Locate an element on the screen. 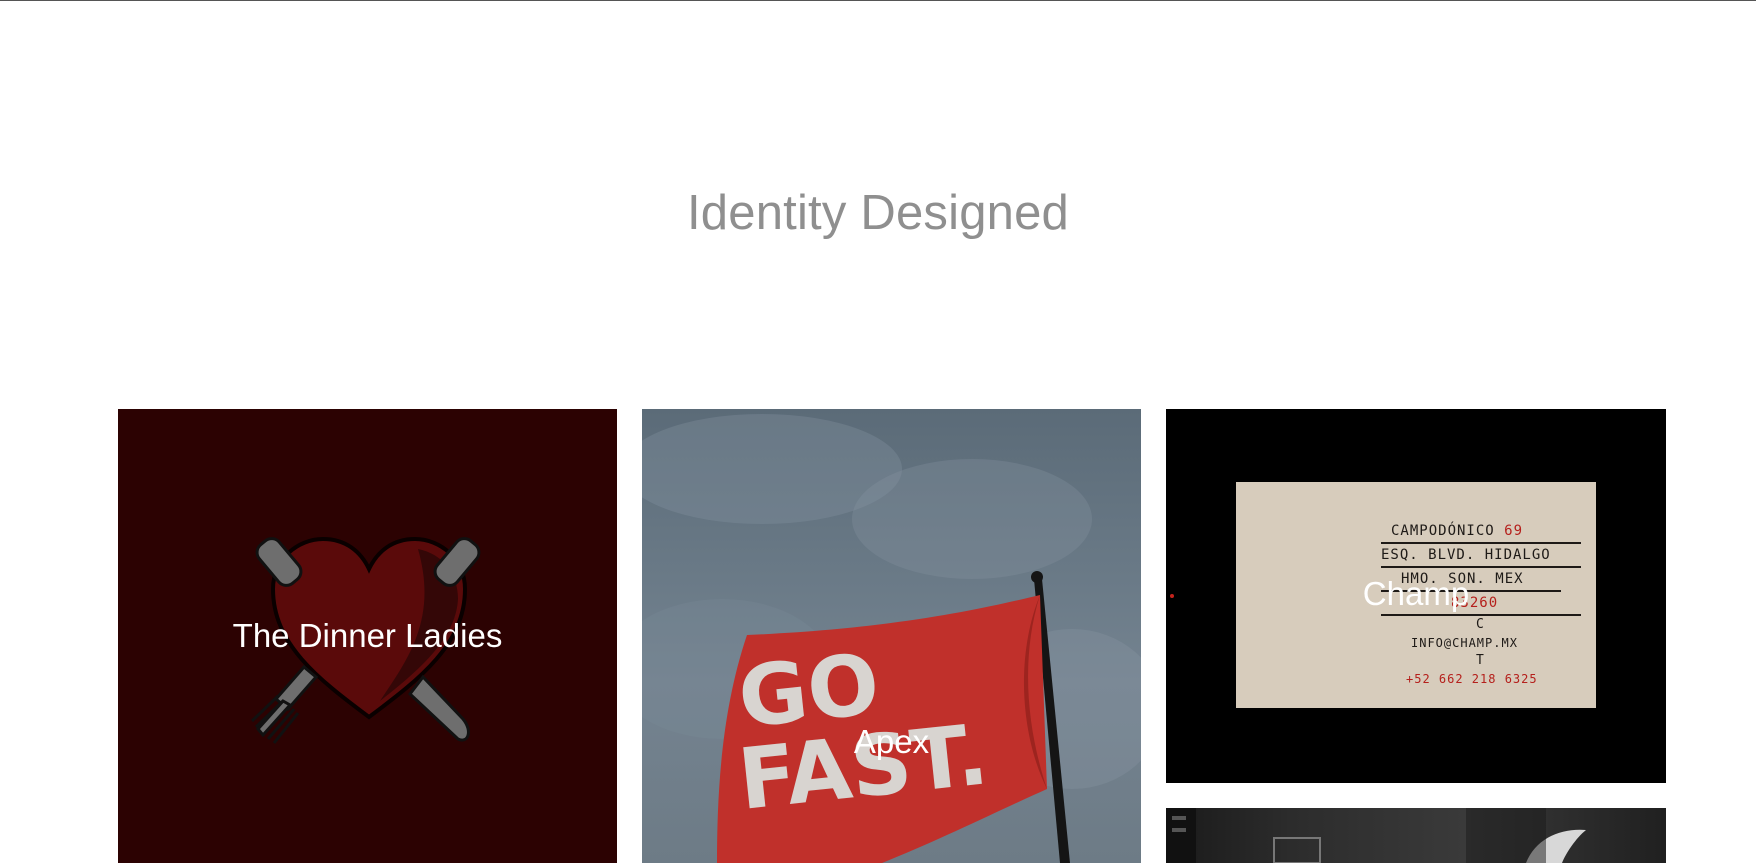 The image size is (1756, 863). project-tile-partial is located at coordinates (1416, 835).